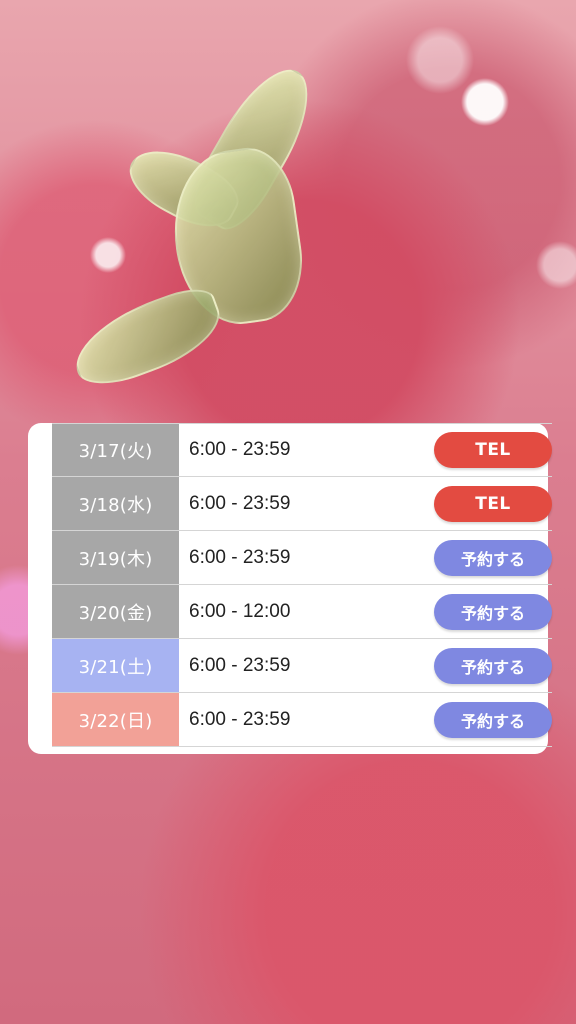 The height and width of the screenshot is (1024, 576). Describe the element at coordinates (115, 557) in the screenshot. I see `date-cell: 3/19(木)` at that location.